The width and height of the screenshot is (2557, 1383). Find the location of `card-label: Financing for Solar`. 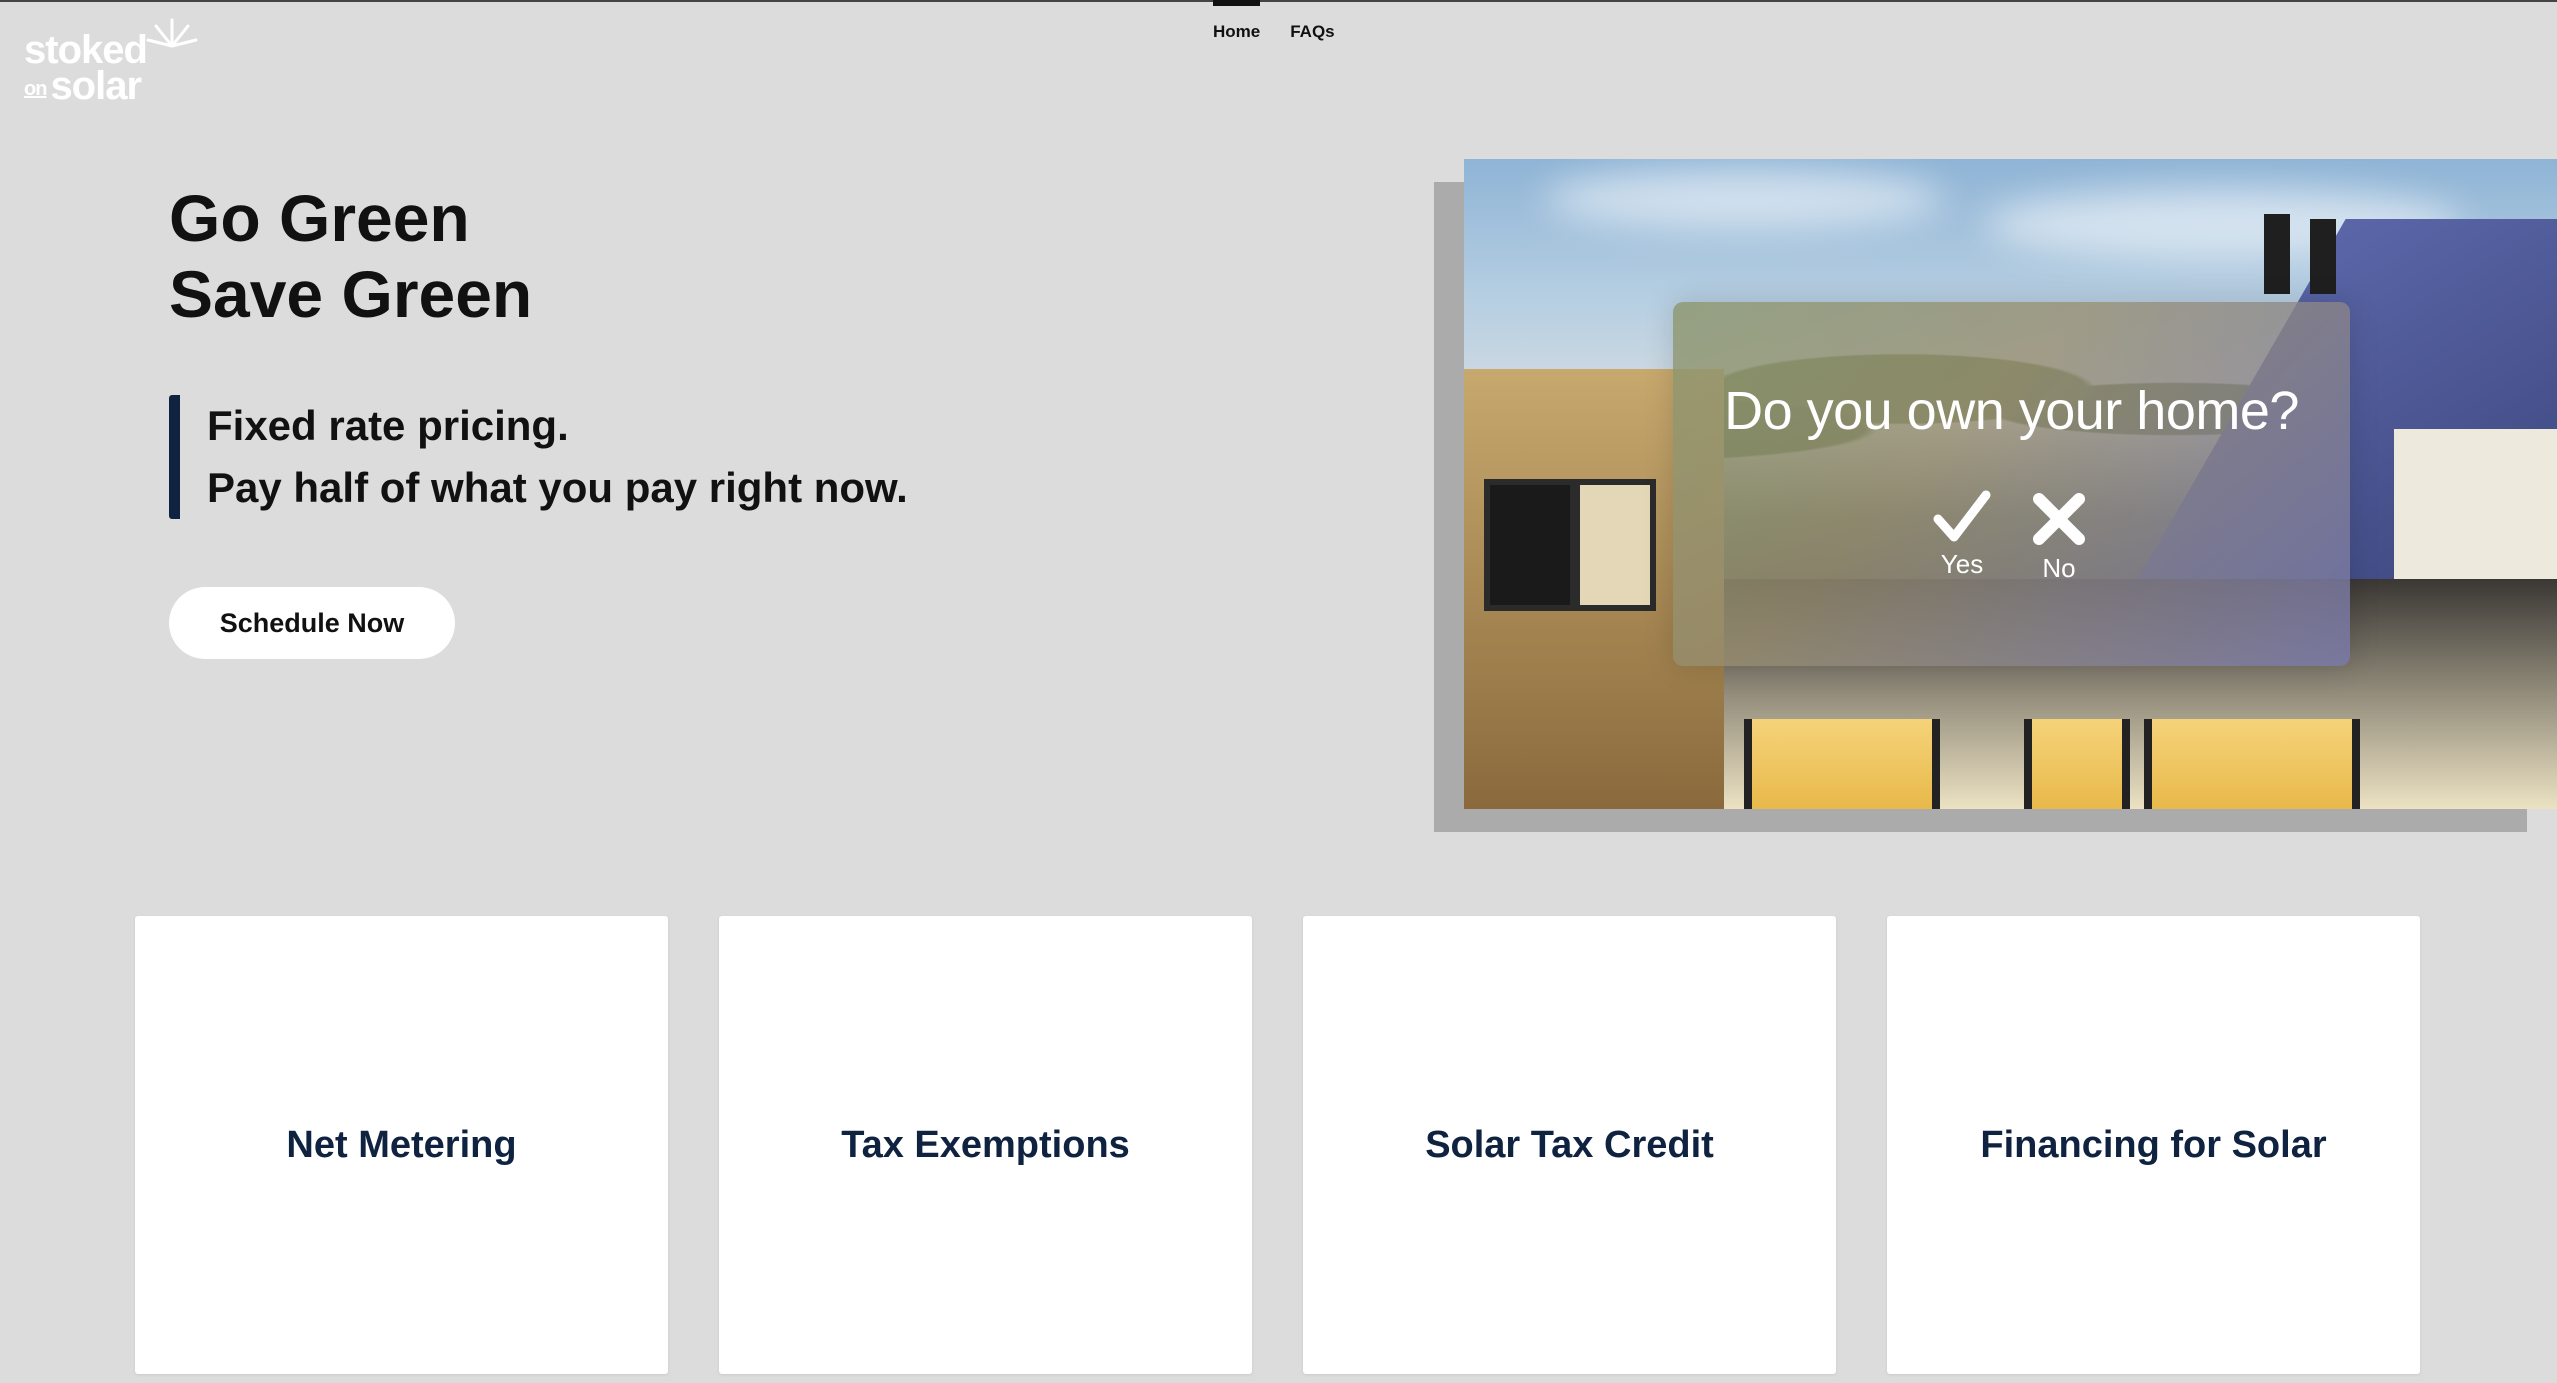

card-label: Financing for Solar is located at coordinates (2153, 1144).